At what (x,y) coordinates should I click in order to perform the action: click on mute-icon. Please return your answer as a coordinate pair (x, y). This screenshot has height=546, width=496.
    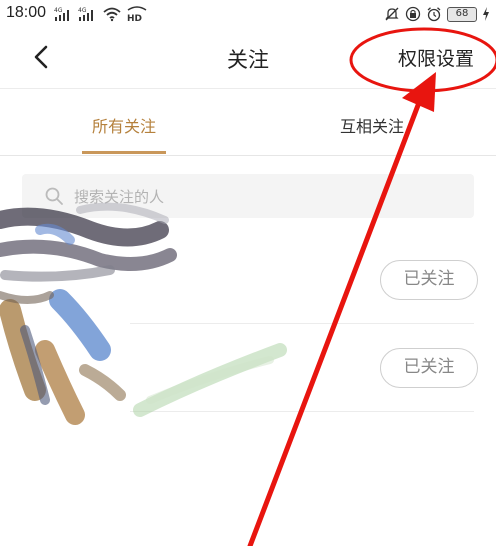
    Looking at the image, I should click on (392, 14).